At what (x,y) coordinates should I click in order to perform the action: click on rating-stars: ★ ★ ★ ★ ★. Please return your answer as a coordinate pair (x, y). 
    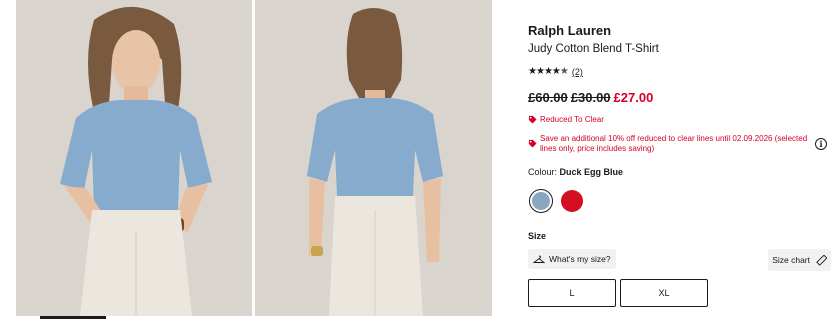
    Looking at the image, I should click on (548, 71).